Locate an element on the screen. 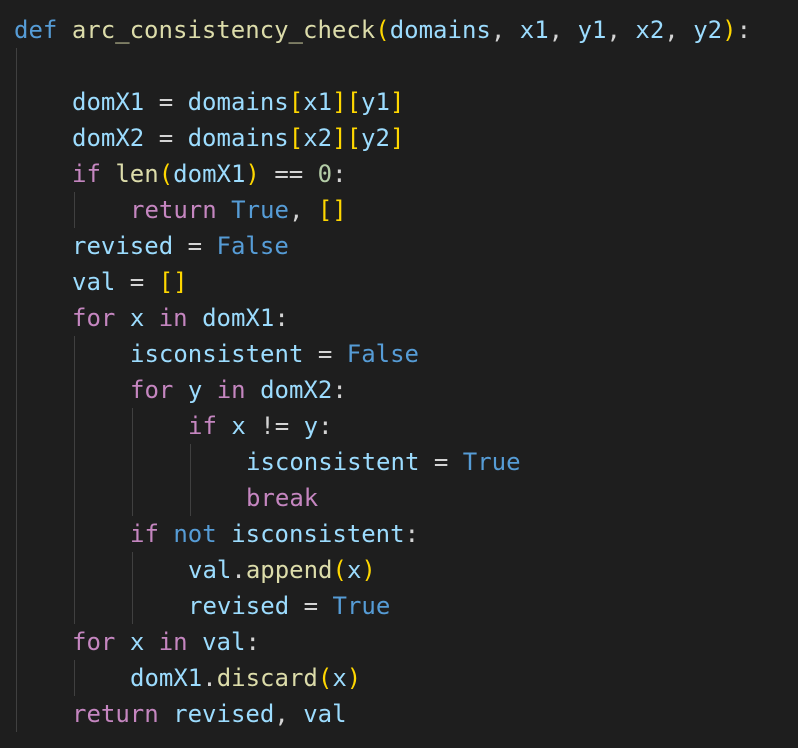 This screenshot has height=748, width=798. code-line: return True, [] is located at coordinates (406, 210).